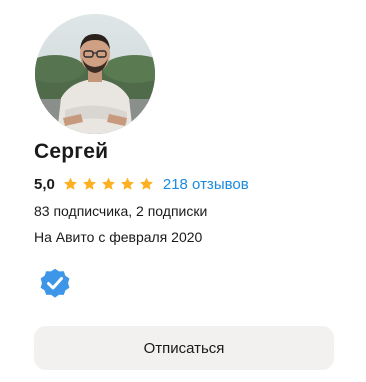  What do you see at coordinates (120, 211) in the screenshot?
I see `subscriptions-info: 83 подписчика, 2 подписки` at bounding box center [120, 211].